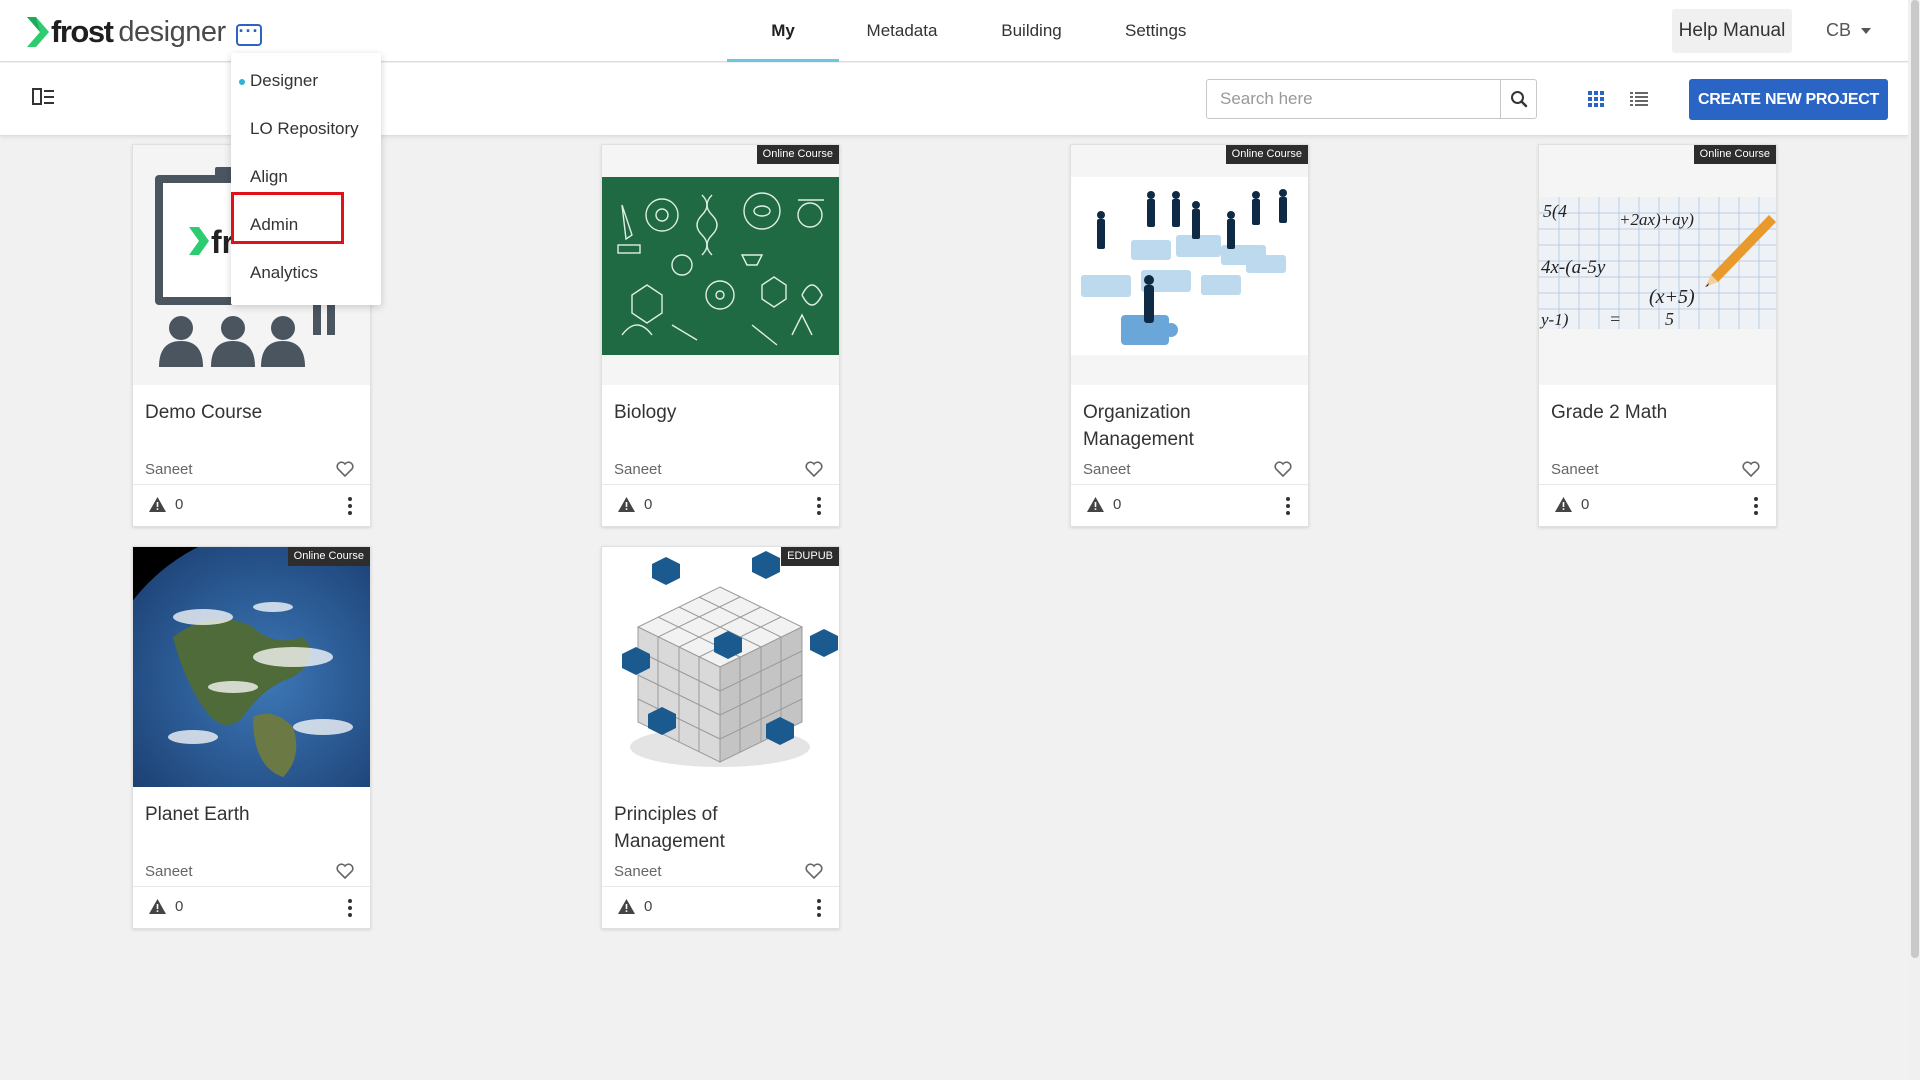  What do you see at coordinates (1555, 211) in the screenshot?
I see `svg-text: 5(4` at bounding box center [1555, 211].